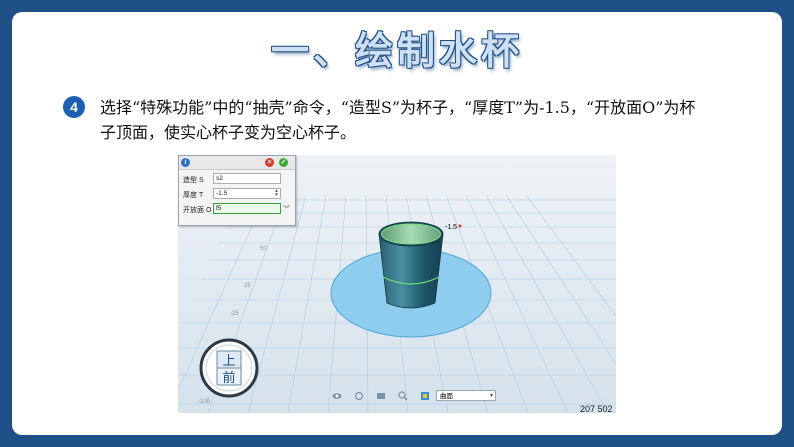 This screenshot has height=447, width=794. What do you see at coordinates (222, 193) in the screenshot?
I see `thickness-value: -1.5` at bounding box center [222, 193].